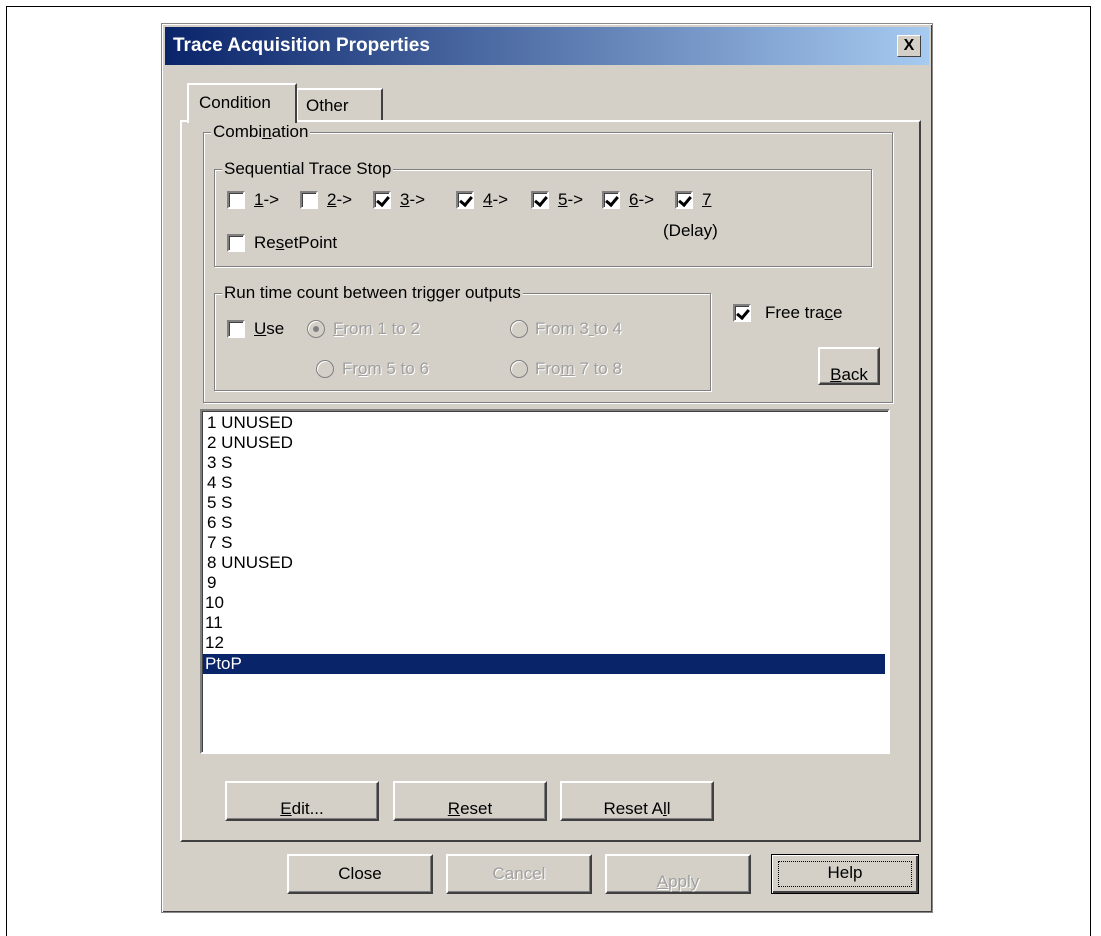 The image size is (1101, 936). What do you see at coordinates (413, 199) in the screenshot?
I see `step-3-label: 3->` at bounding box center [413, 199].